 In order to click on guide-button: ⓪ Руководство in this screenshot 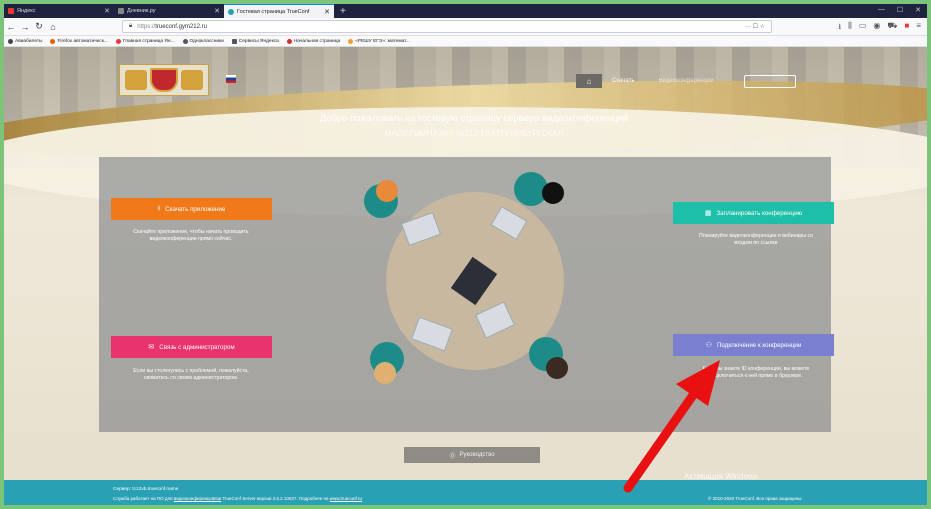, I will do `click(472, 455)`.